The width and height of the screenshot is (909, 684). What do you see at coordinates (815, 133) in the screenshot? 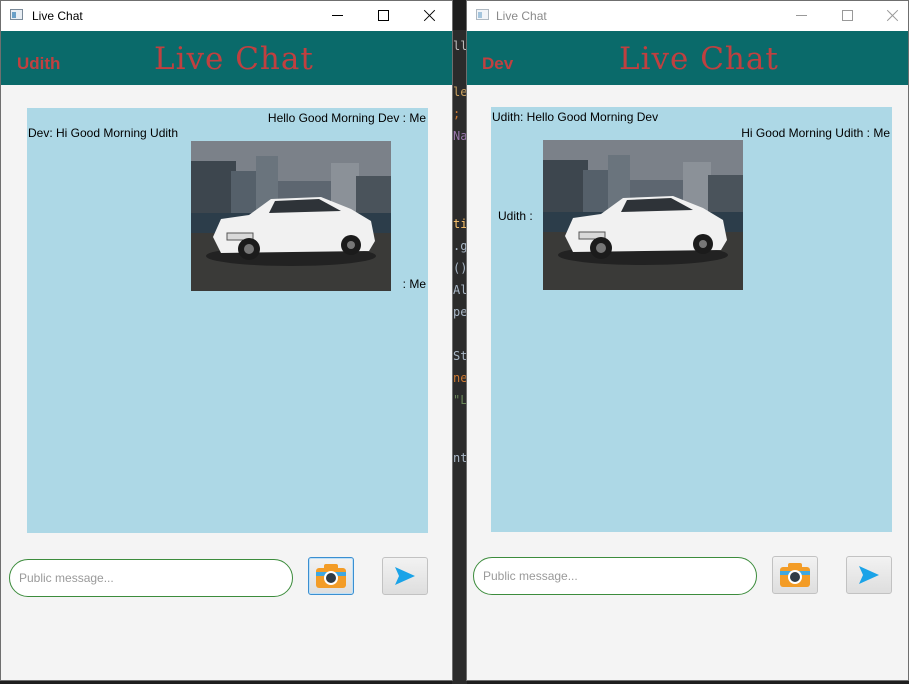
I see `message-outgoing: Hi Good Morning Udith : Me` at bounding box center [815, 133].